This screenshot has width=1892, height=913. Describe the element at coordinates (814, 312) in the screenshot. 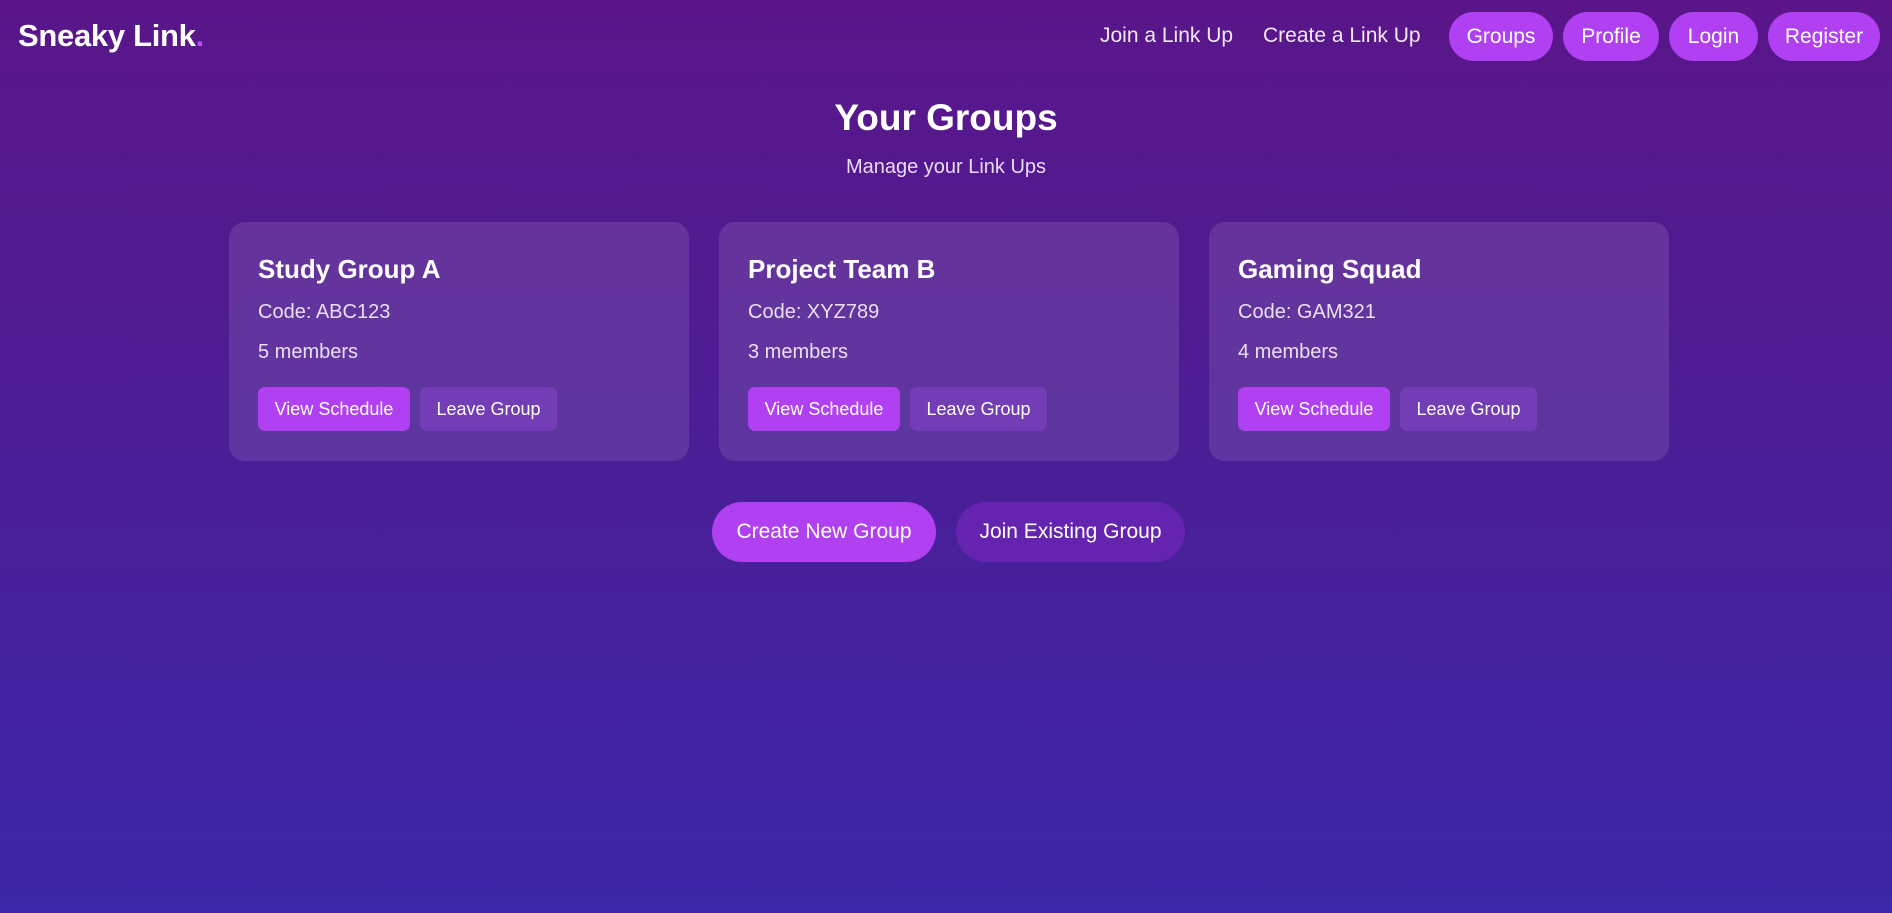

I see `group-code: Code: XYZ789` at that location.